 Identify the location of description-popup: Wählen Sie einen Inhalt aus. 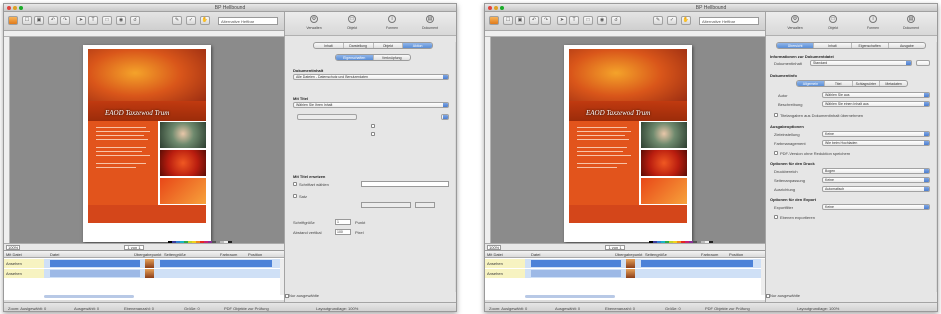
(876, 104).